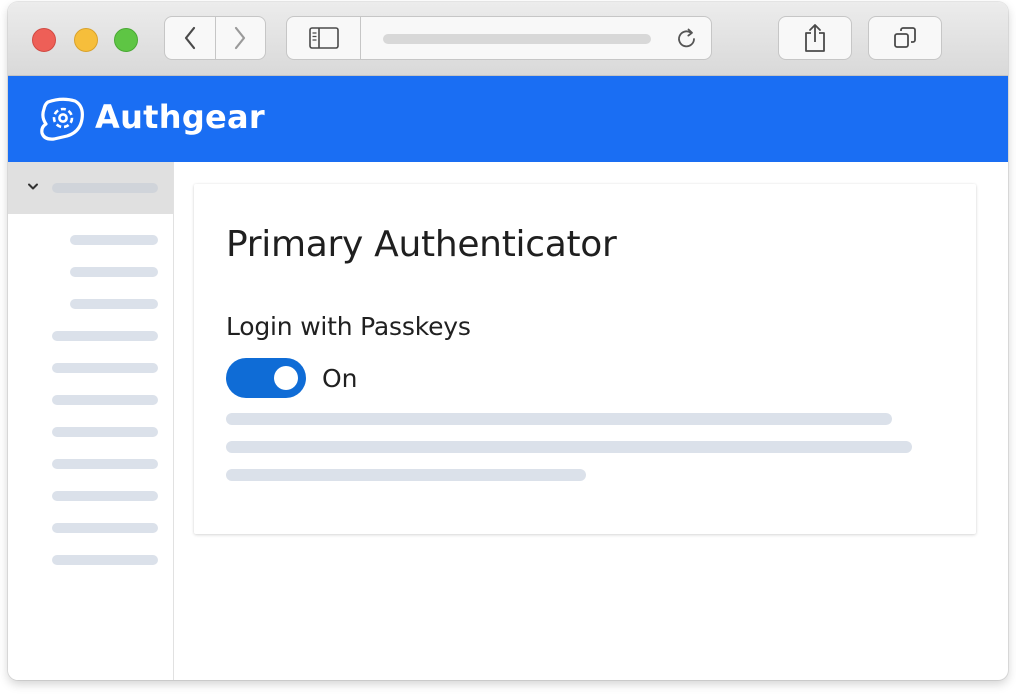 The height and width of the screenshot is (696, 1016). What do you see at coordinates (91, 421) in the screenshot?
I see `sidebar` at bounding box center [91, 421].